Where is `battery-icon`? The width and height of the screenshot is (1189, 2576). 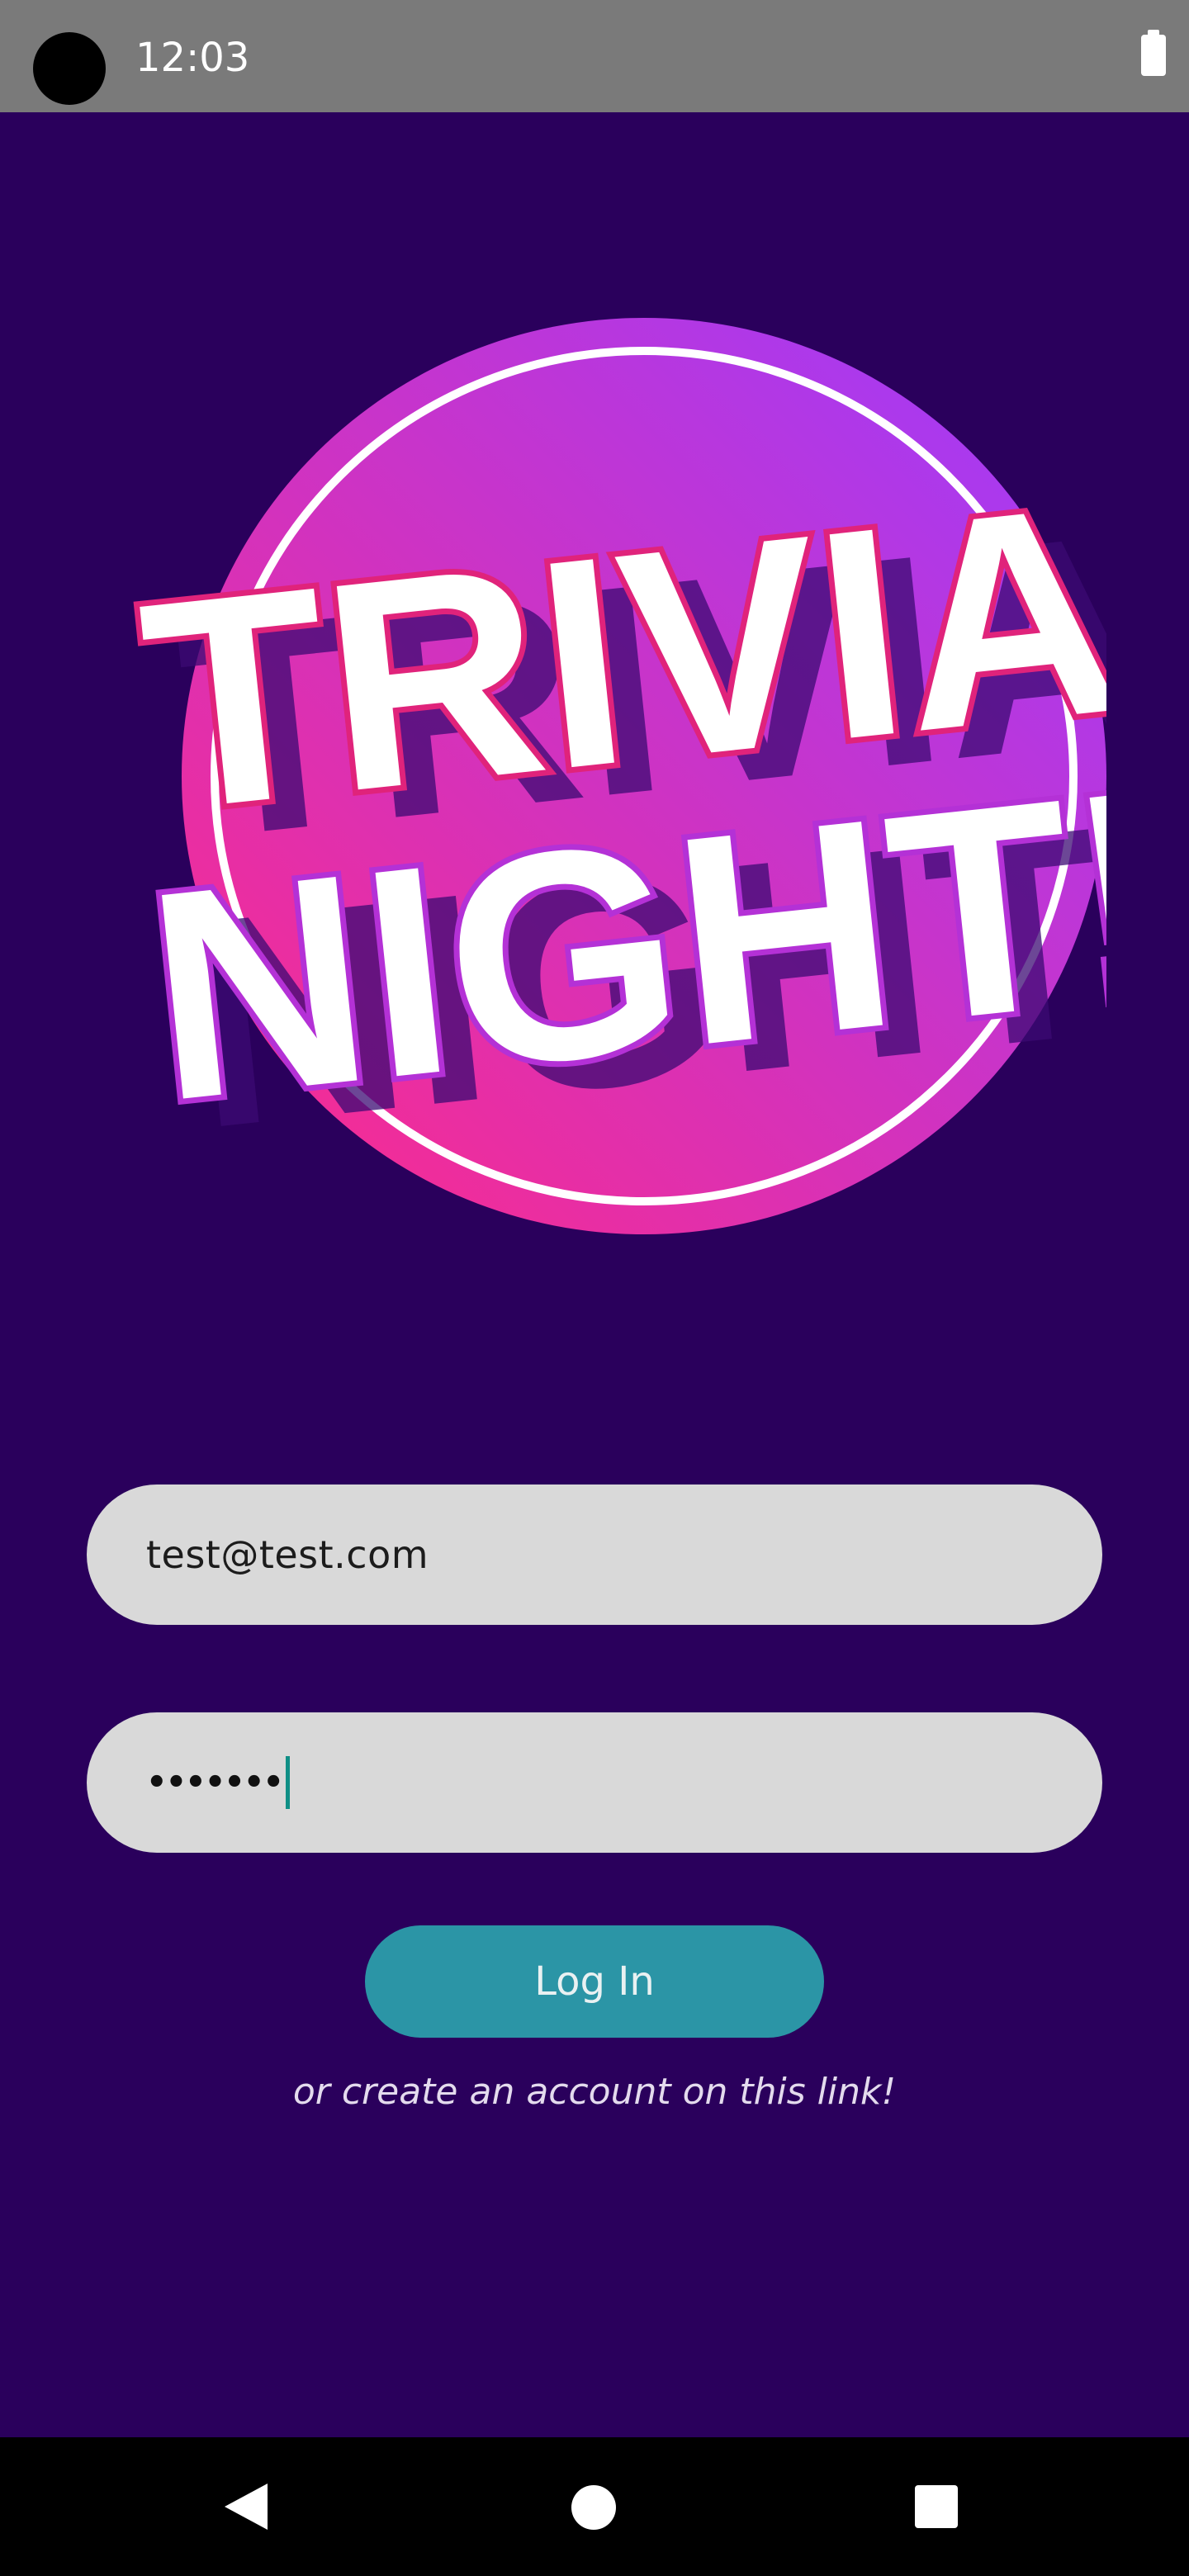 battery-icon is located at coordinates (1153, 53).